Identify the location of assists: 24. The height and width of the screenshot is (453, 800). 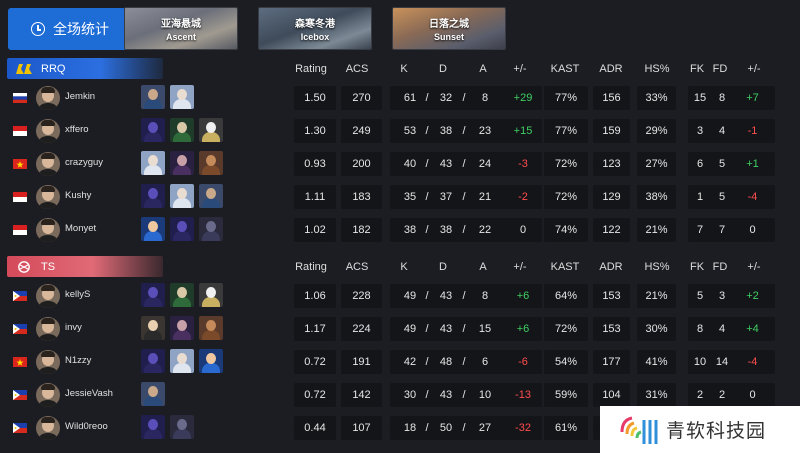
(485, 164).